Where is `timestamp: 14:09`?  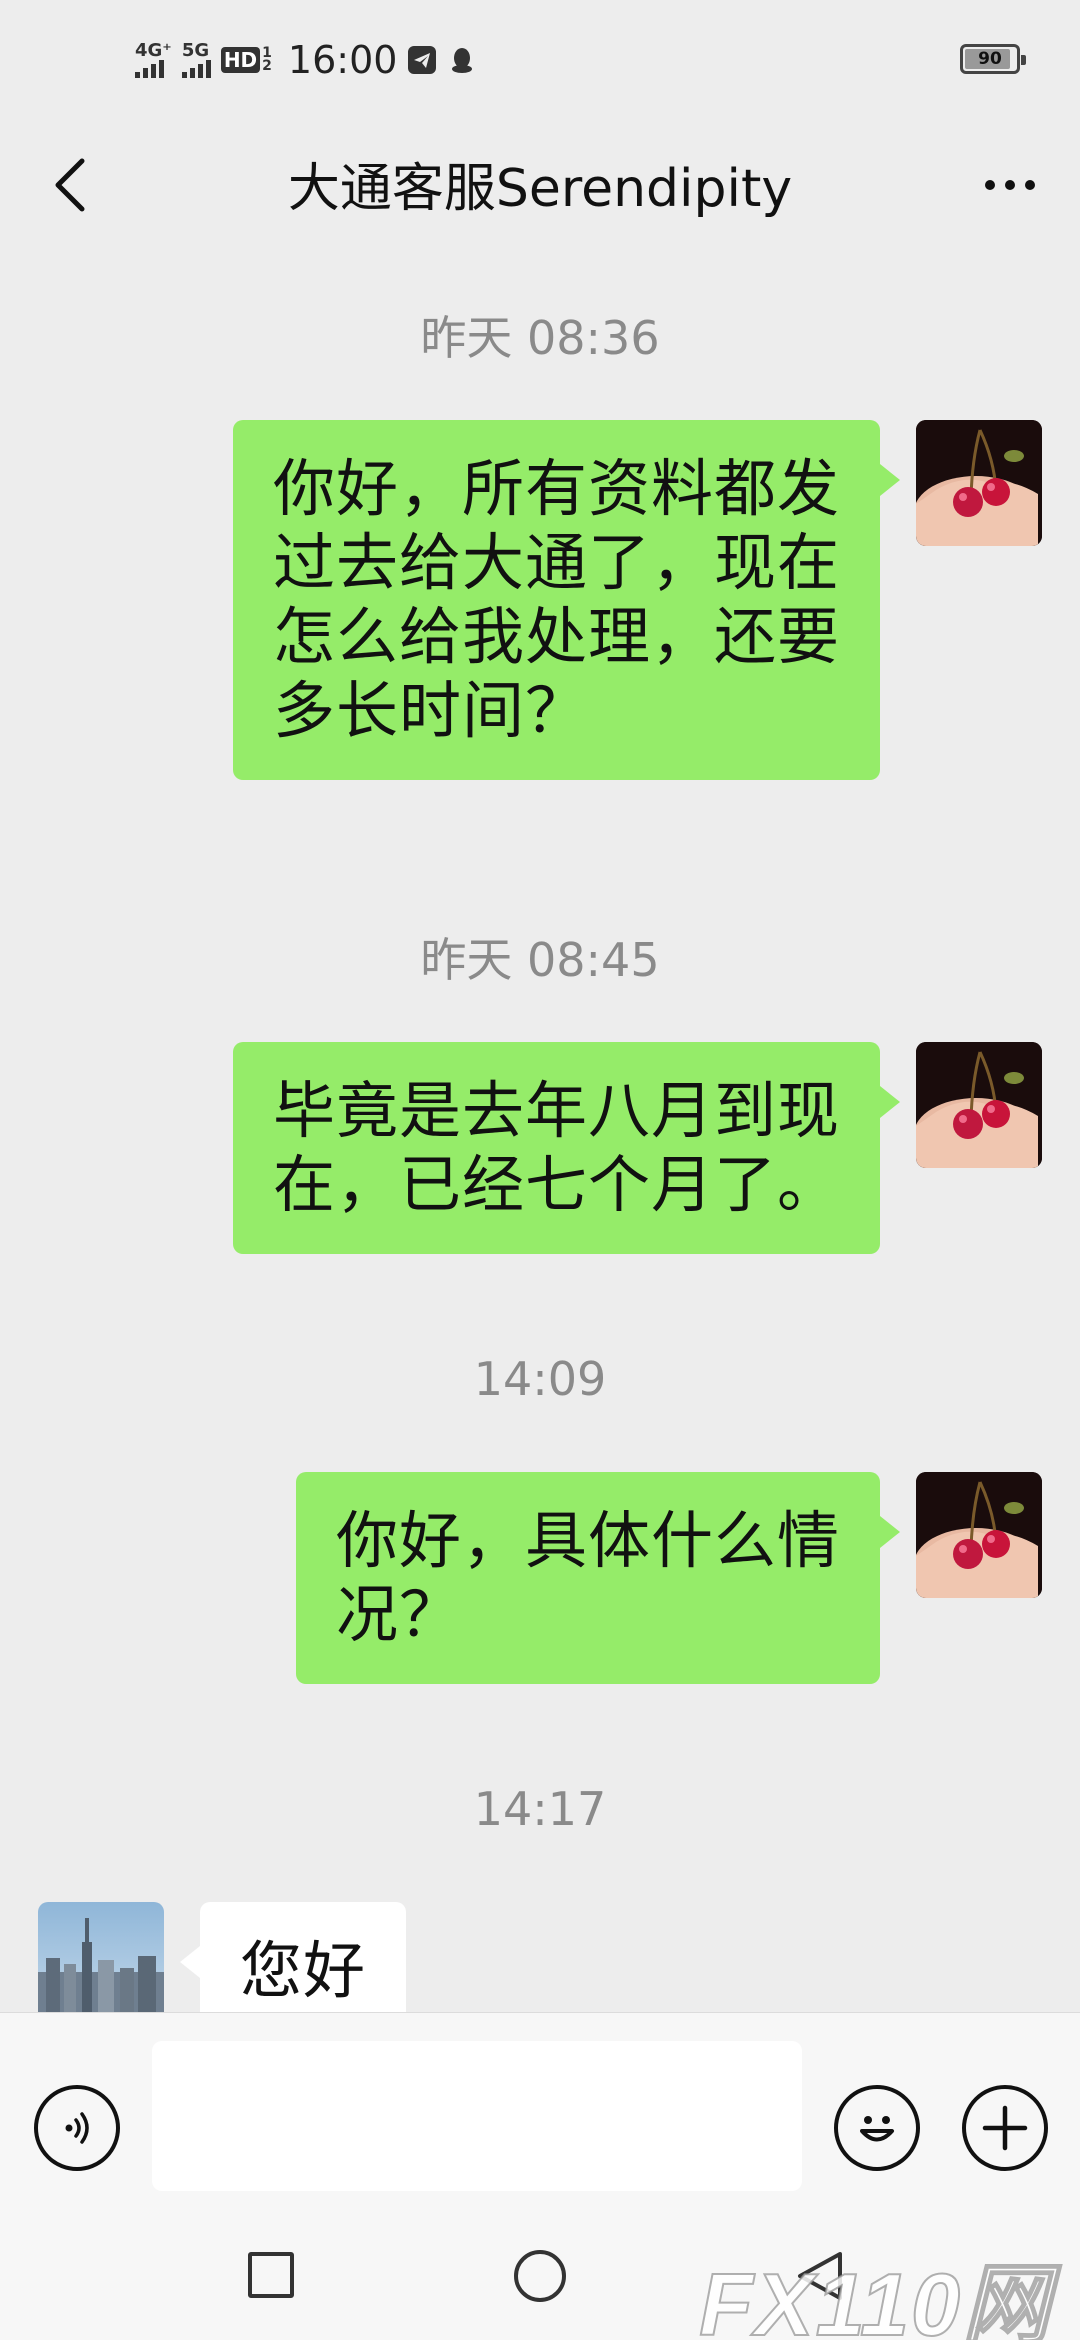 timestamp: 14:09 is located at coordinates (540, 1379).